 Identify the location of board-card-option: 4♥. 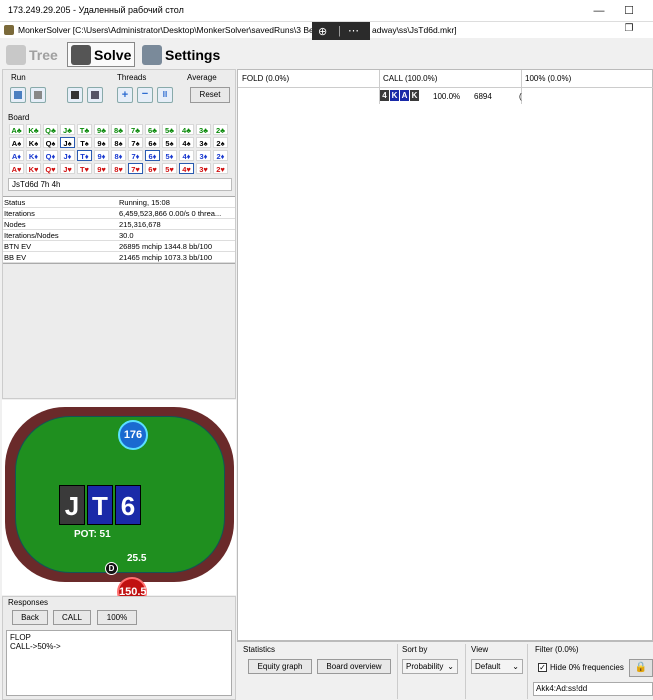
(186, 168).